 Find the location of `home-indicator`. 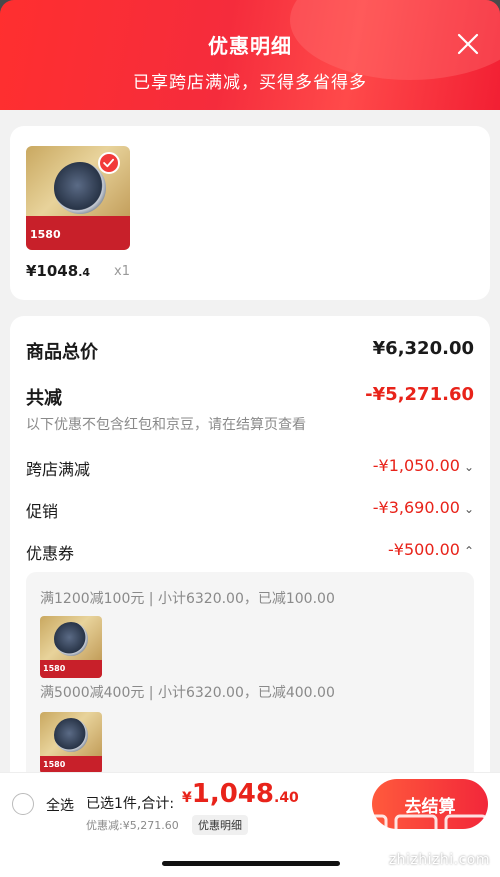

home-indicator is located at coordinates (251, 863).